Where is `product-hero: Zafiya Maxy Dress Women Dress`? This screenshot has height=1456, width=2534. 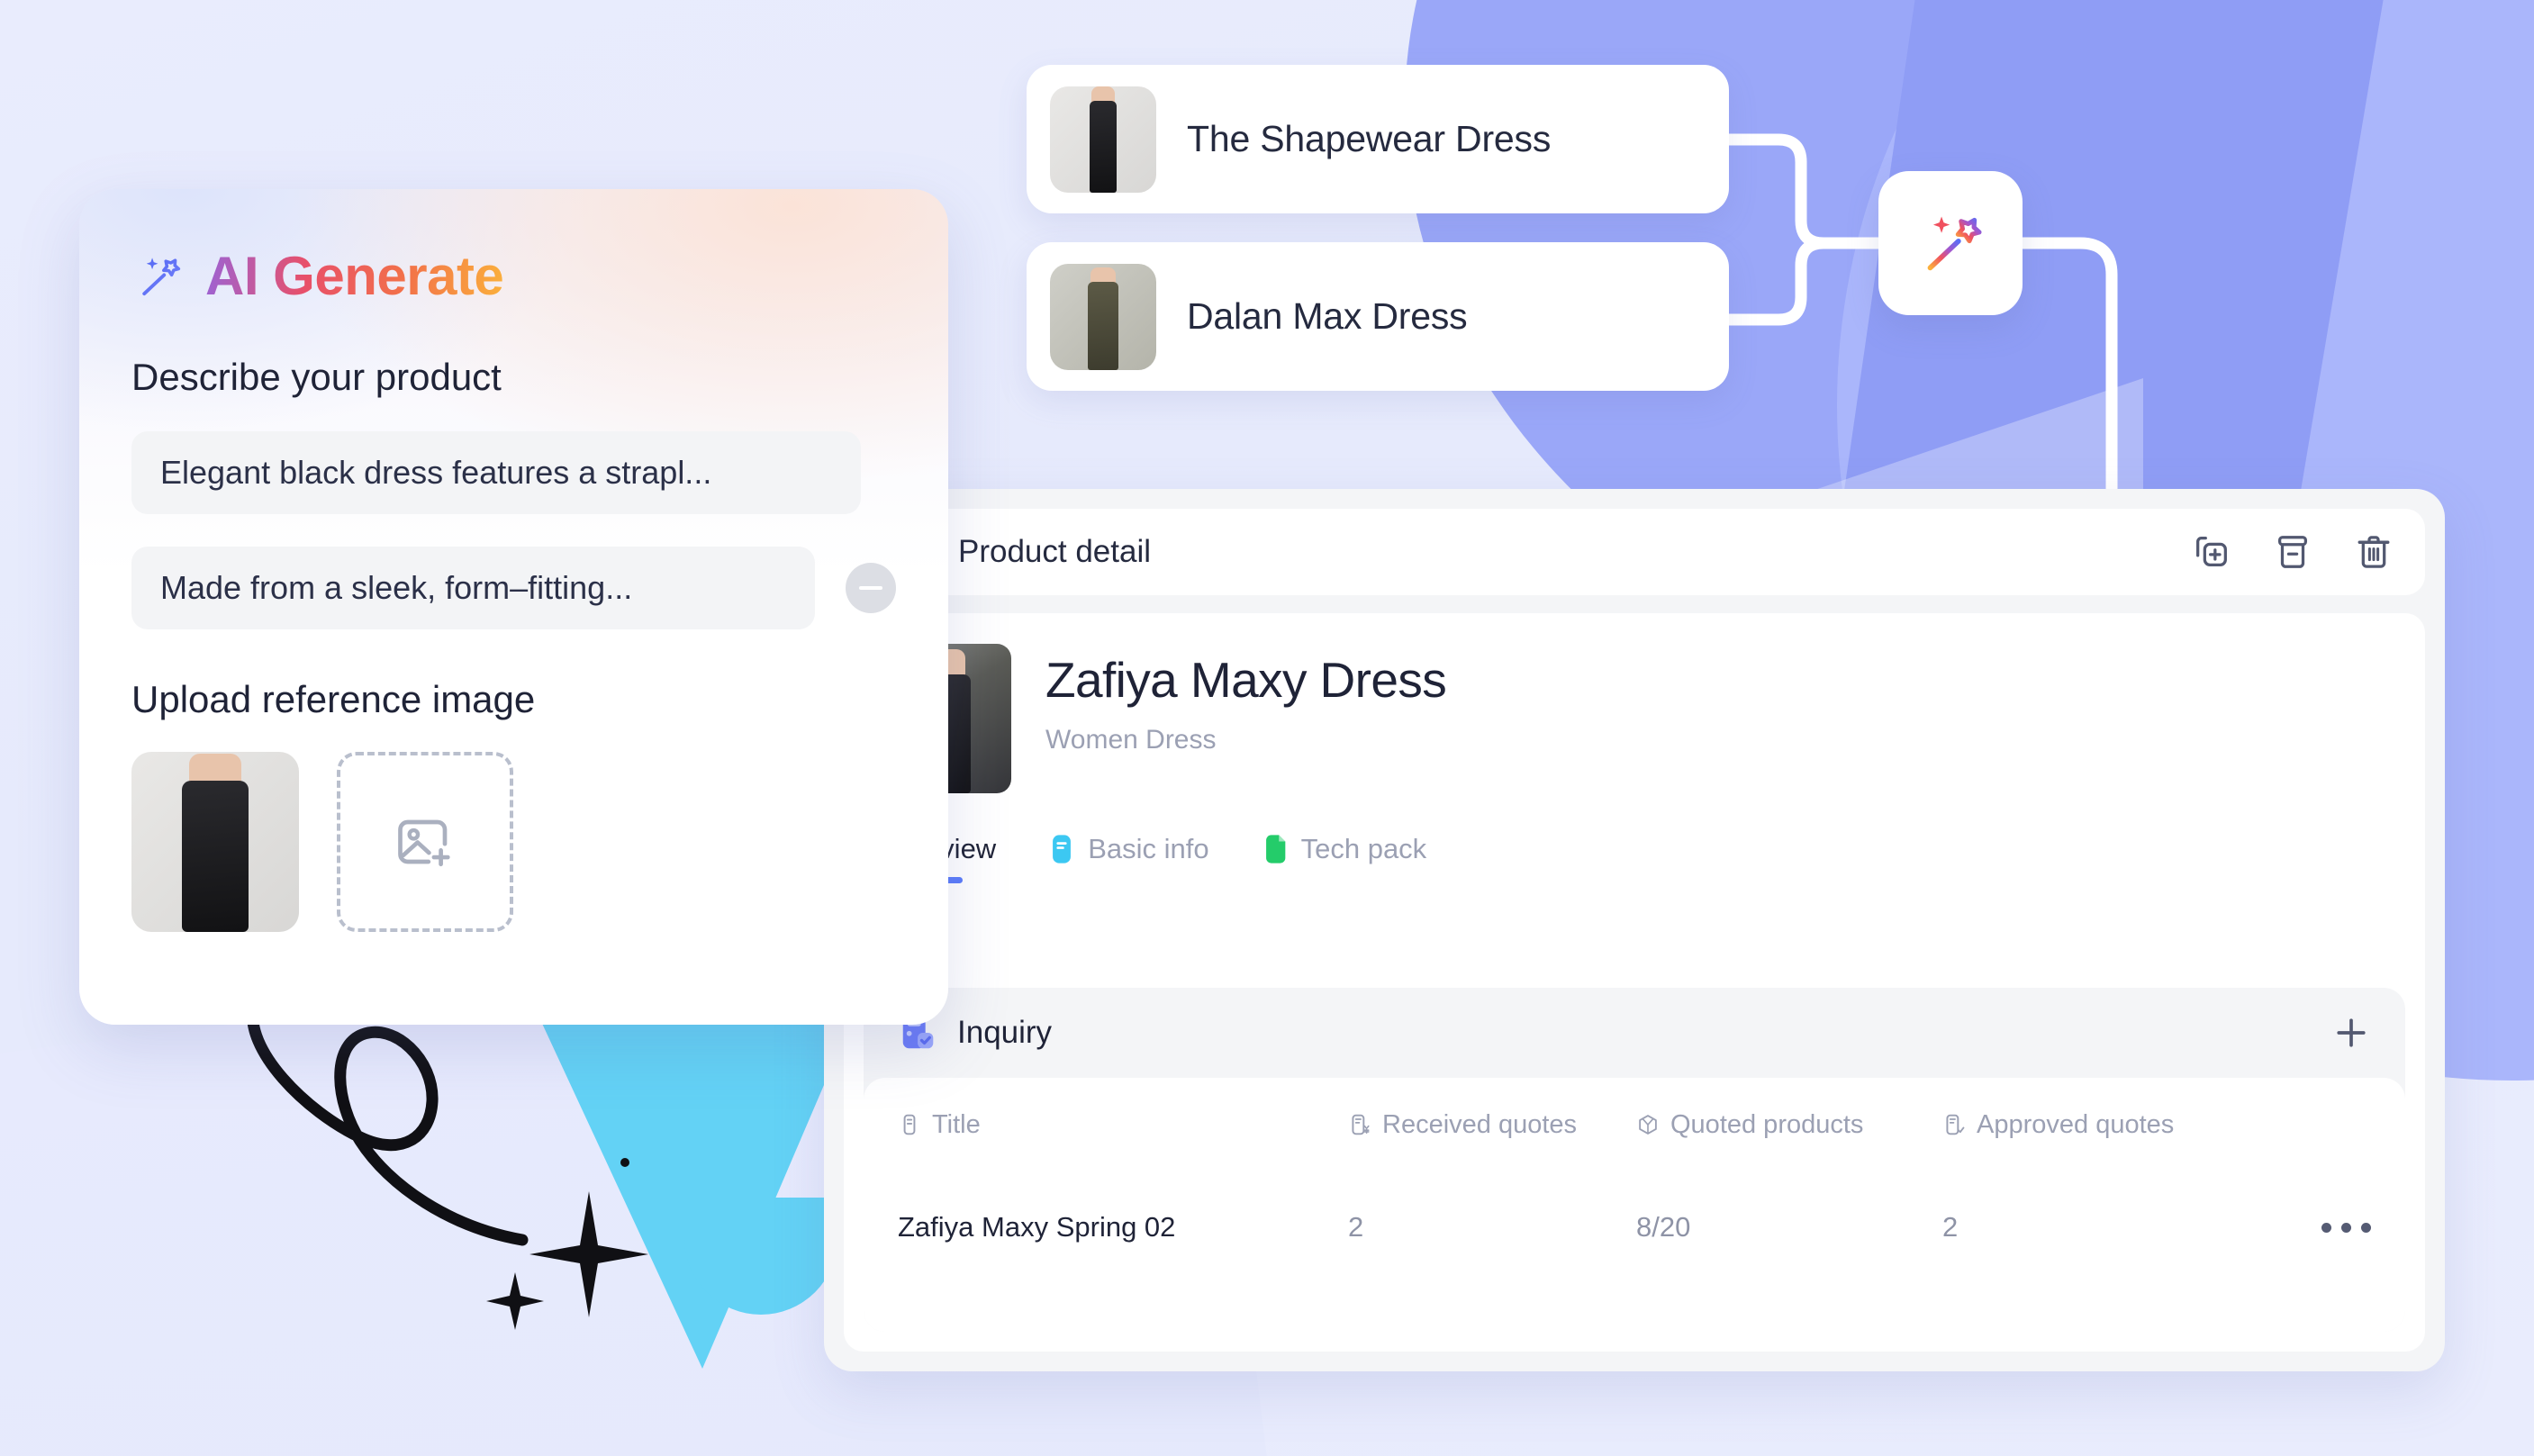
product-hero: Zafiya Maxy Dress Women Dress is located at coordinates (1634, 719).